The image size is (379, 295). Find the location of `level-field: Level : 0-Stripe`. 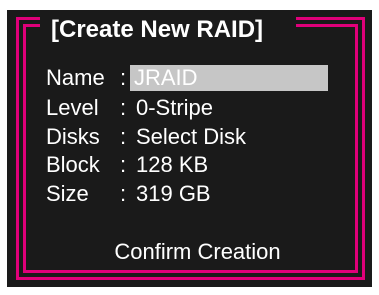

level-field: Level : 0-Stripe is located at coordinates (196, 108).